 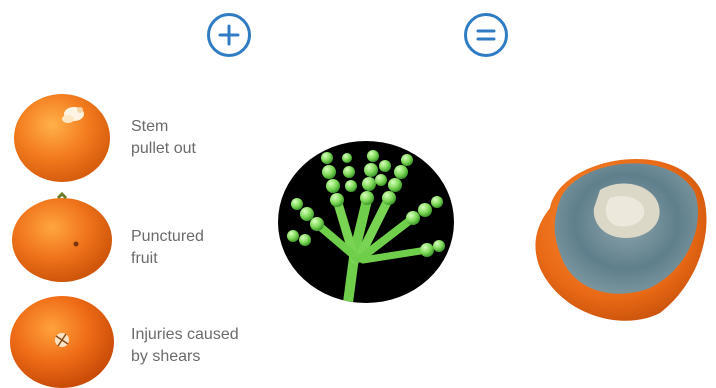 What do you see at coordinates (621, 240) in the screenshot?
I see `moldy-orange-icon` at bounding box center [621, 240].